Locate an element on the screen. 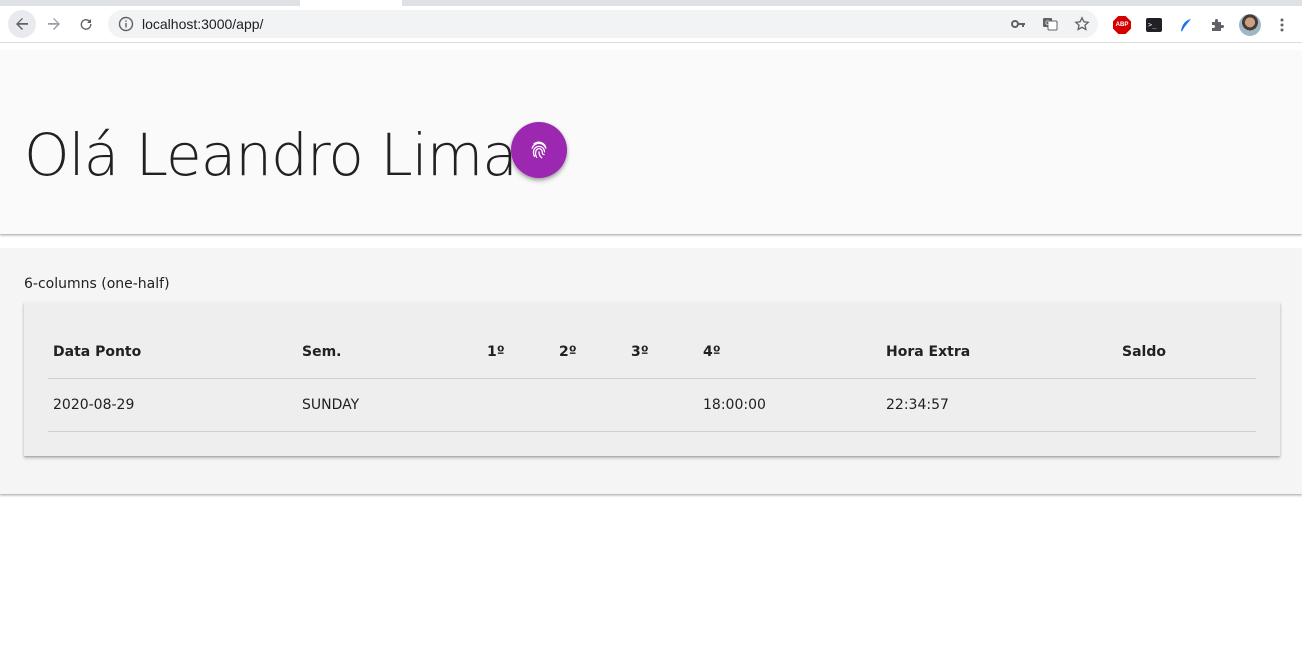 Image resolution: width=1302 pixels, height=665 pixels. star-icon is located at coordinates (1082, 24).